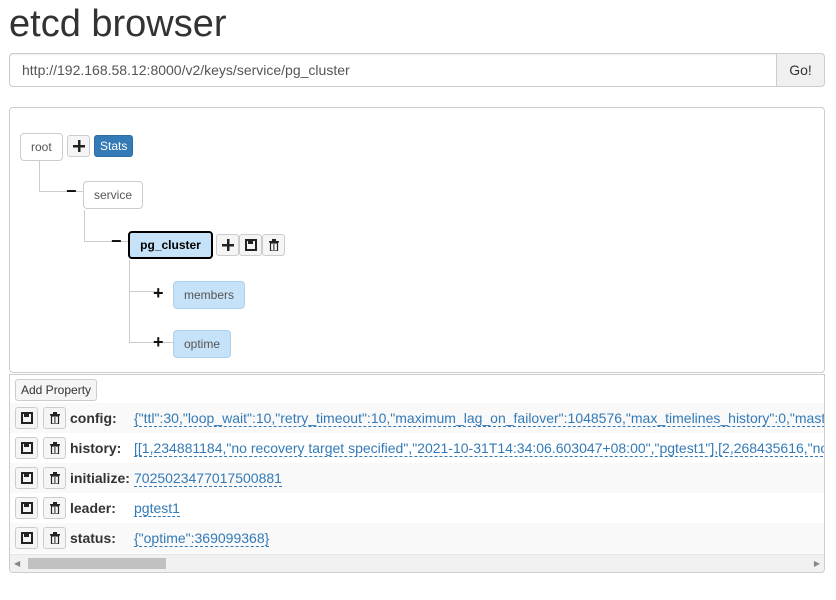  I want to click on property-row: leader: pgtest1, so click(417, 508).